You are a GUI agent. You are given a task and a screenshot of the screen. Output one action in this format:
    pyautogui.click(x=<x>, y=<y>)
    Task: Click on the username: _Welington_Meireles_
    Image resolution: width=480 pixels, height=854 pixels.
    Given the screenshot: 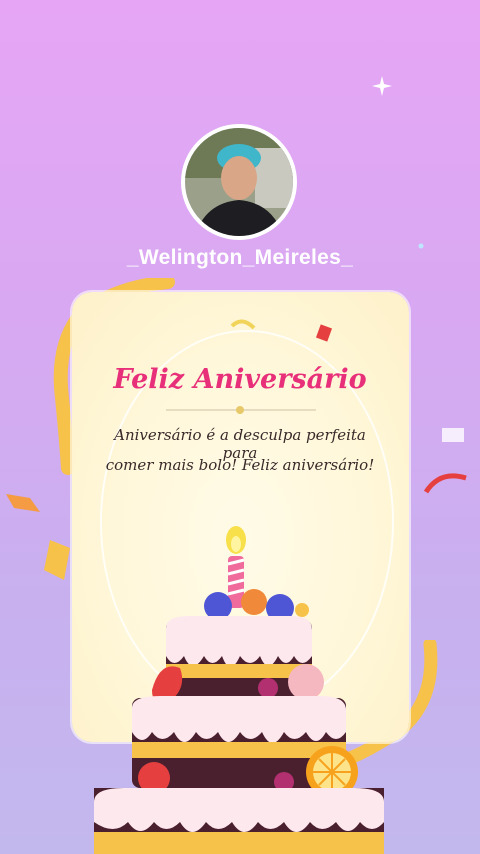 What is the action you would take?
    pyautogui.click(x=240, y=258)
    